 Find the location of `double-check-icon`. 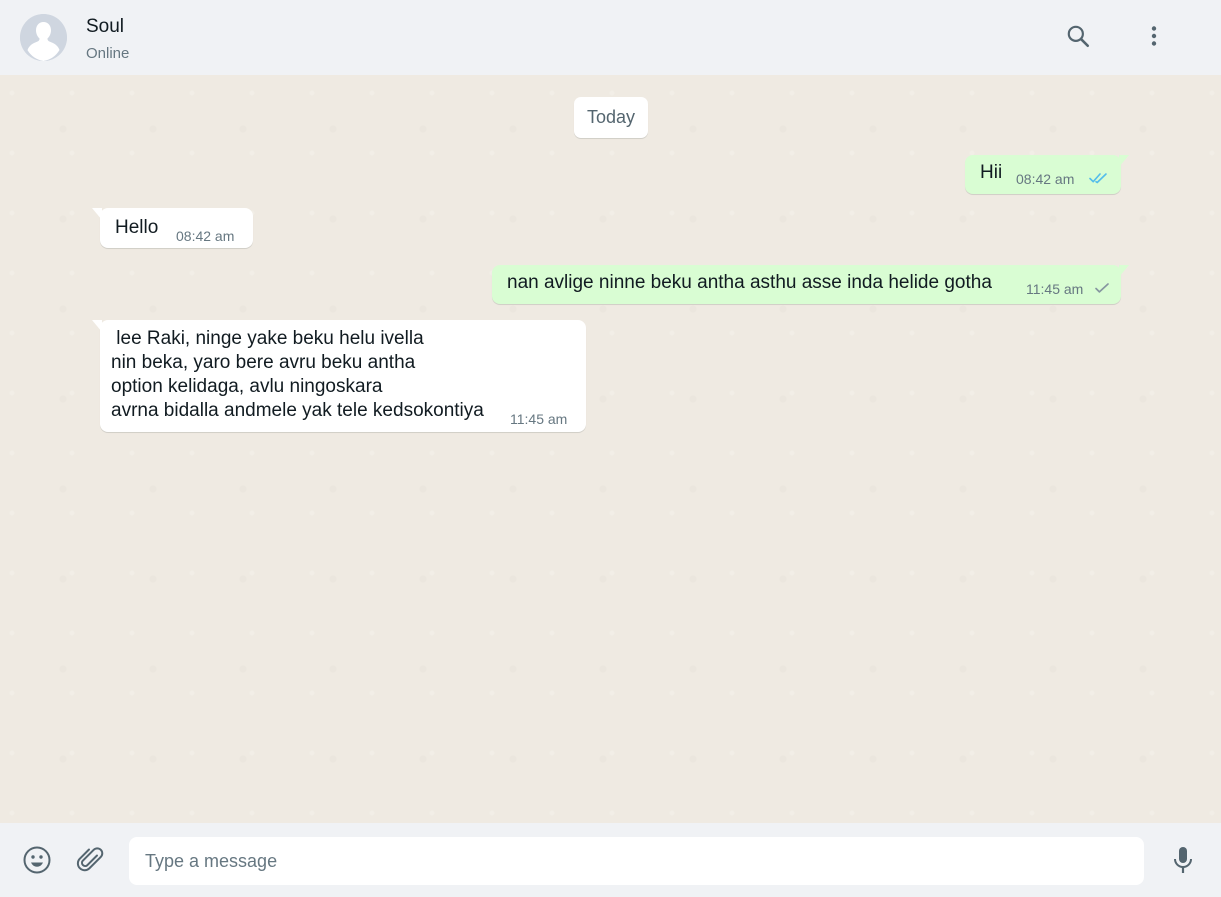

double-check-icon is located at coordinates (1098, 178).